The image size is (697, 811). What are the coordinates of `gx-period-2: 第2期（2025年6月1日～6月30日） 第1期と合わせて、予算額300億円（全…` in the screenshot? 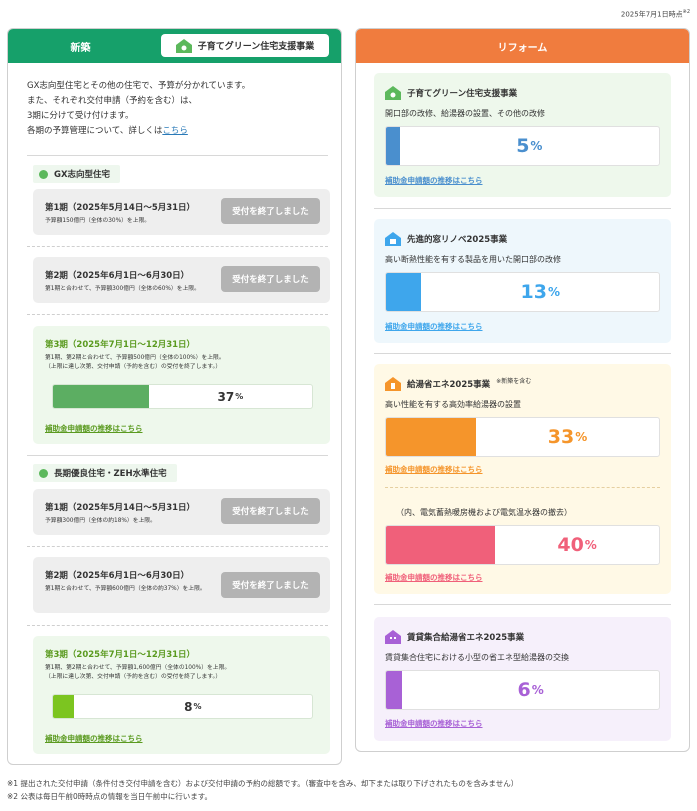 It's located at (181, 280).